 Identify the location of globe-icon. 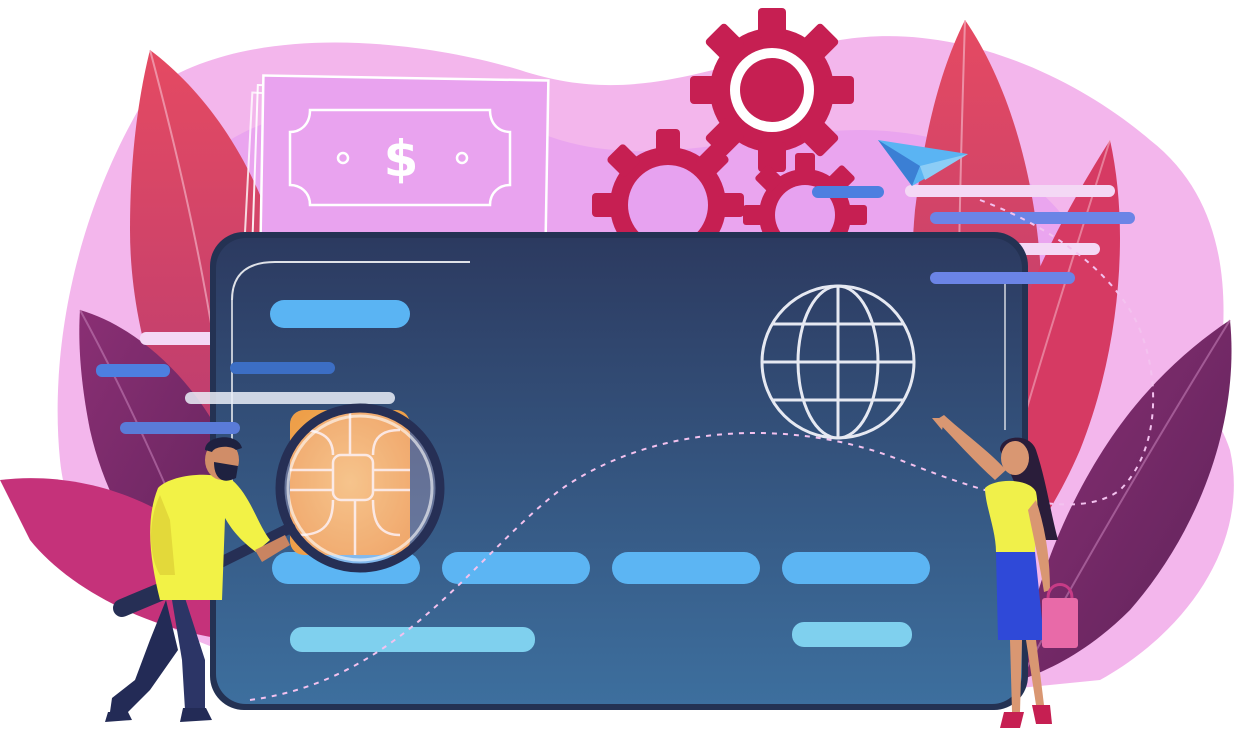
(838, 362).